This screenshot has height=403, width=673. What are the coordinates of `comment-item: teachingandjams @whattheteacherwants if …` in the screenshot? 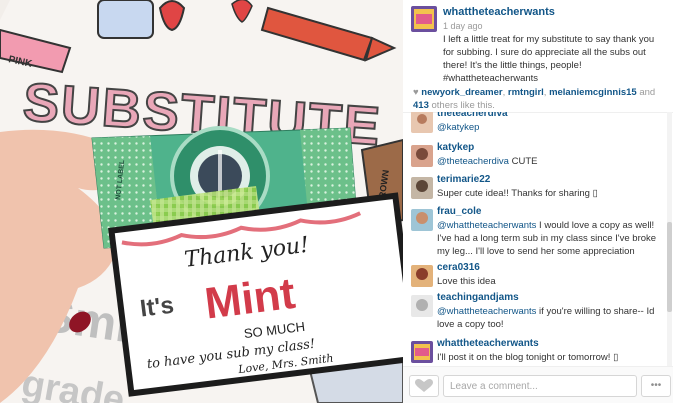 It's located at (534, 313).